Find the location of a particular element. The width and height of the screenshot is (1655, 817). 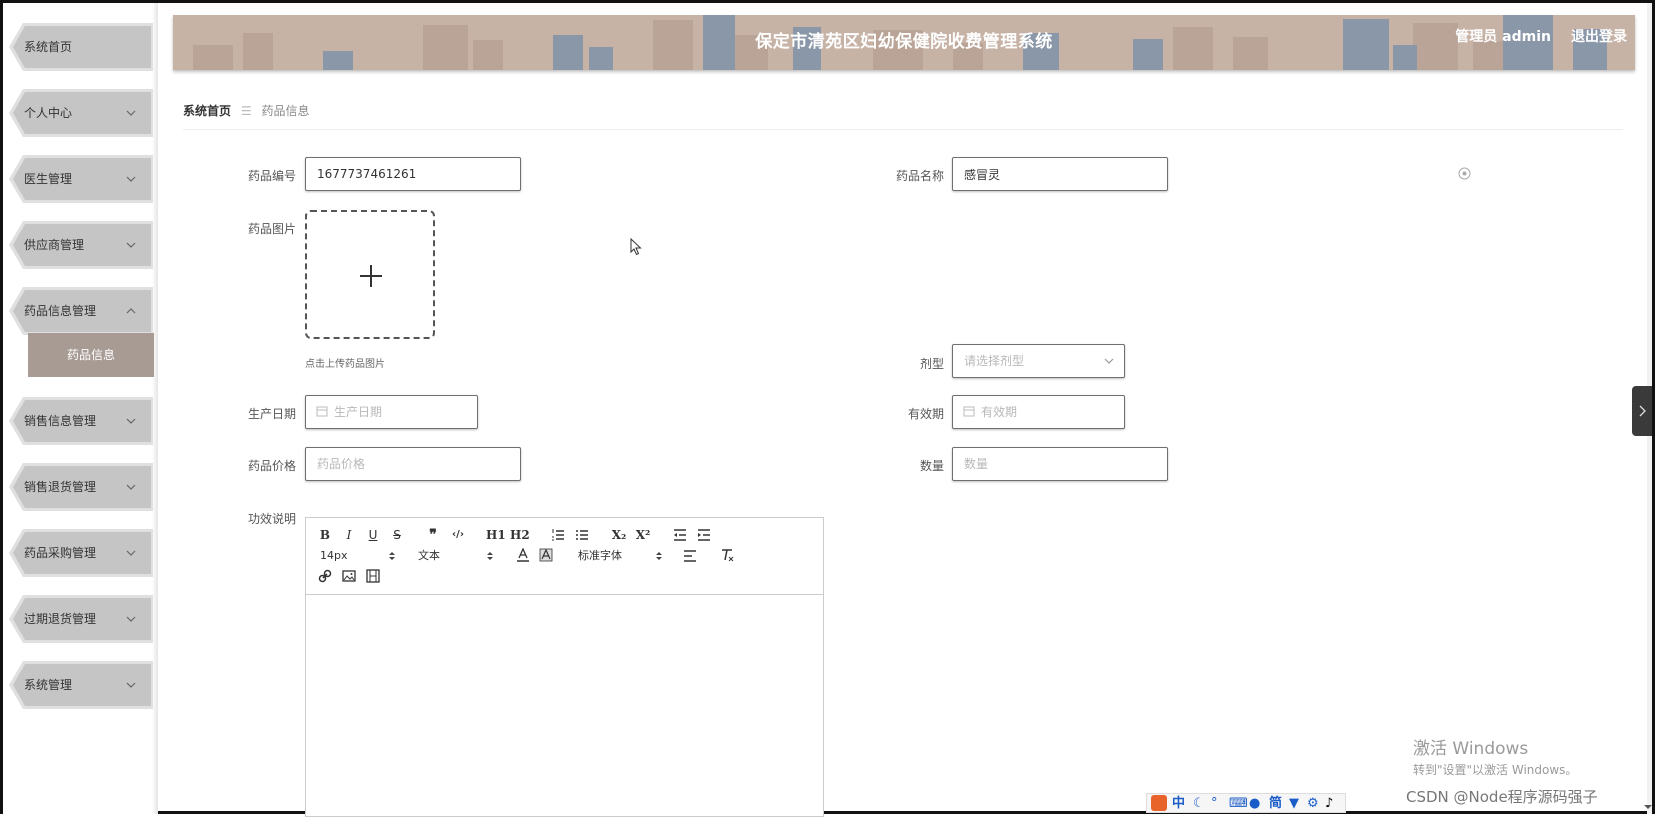

font-family-value: 标准字体 is located at coordinates (600, 555).